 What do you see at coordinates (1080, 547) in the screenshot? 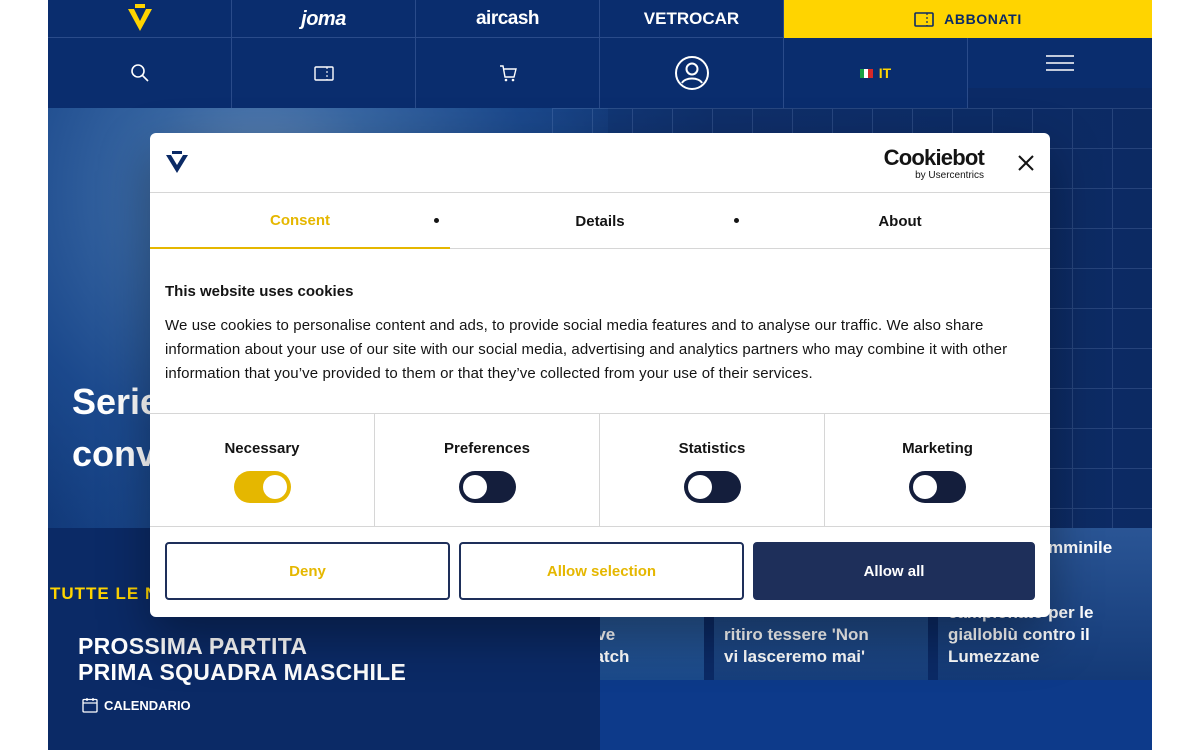
I see `news-card-category: mminile` at bounding box center [1080, 547].